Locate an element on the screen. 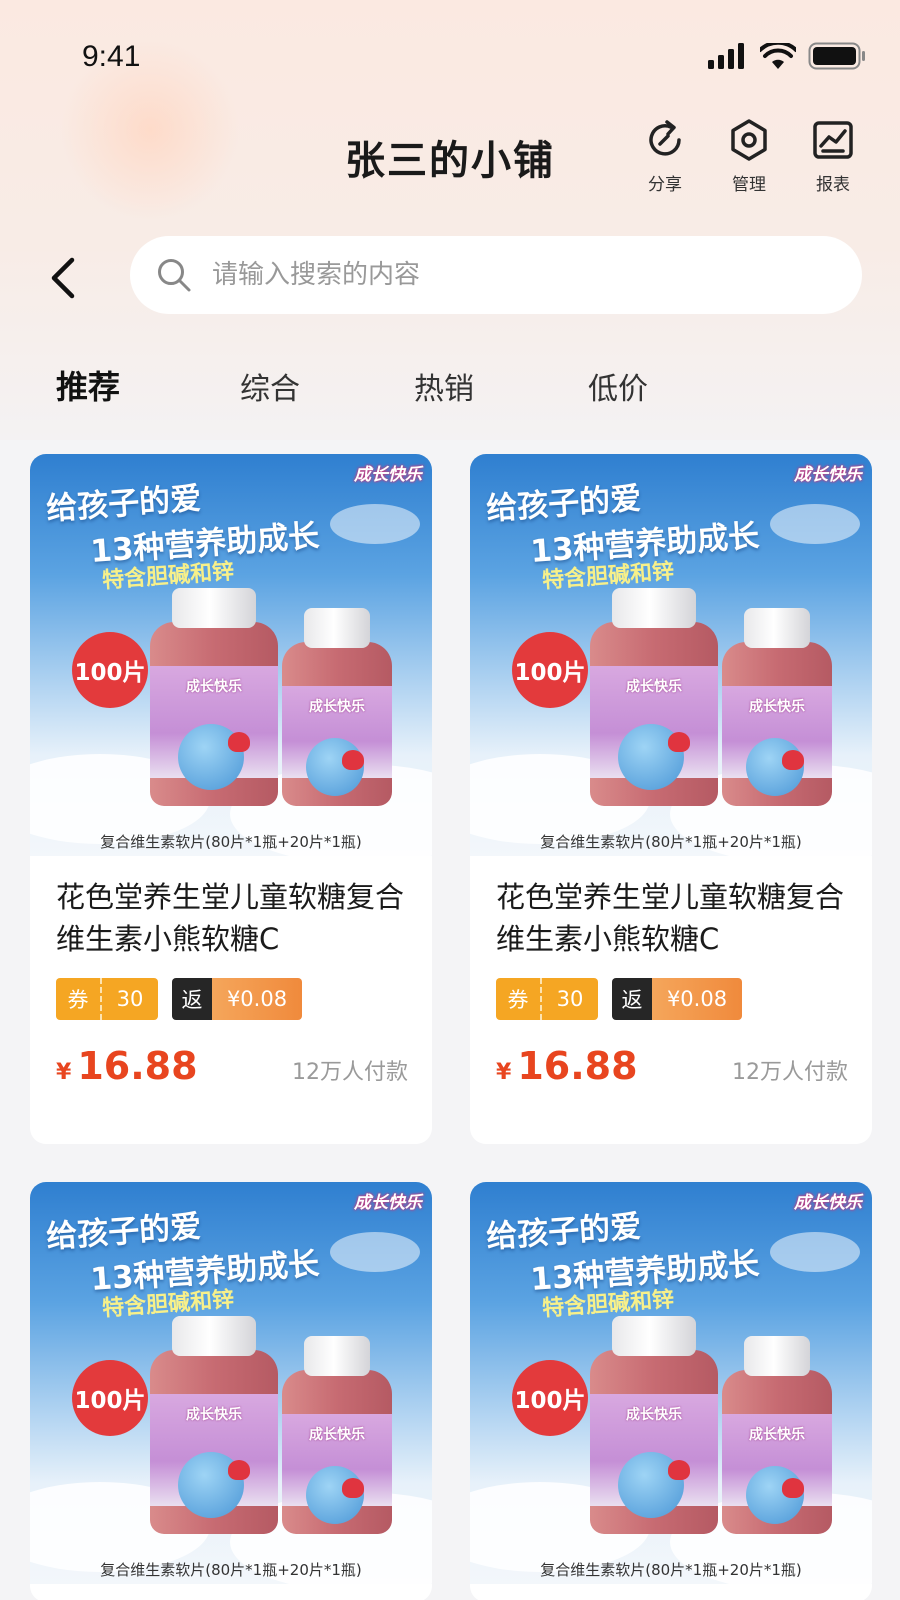  share-icon is located at coordinates (665, 138).